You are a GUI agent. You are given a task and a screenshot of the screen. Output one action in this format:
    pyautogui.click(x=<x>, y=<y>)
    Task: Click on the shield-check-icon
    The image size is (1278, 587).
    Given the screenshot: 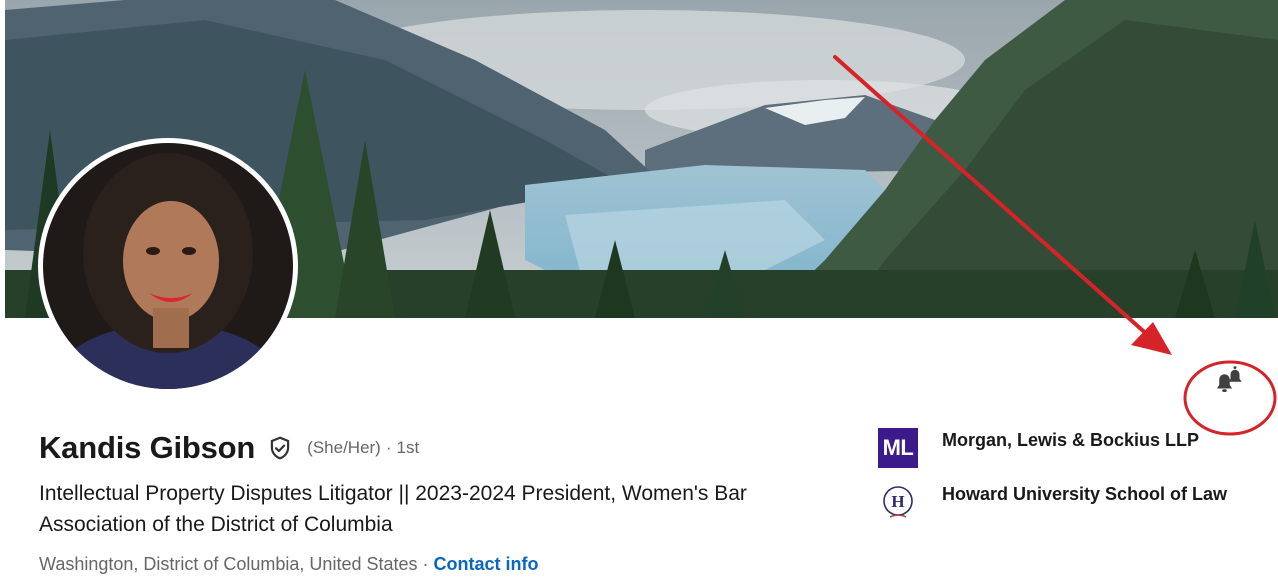 What is the action you would take?
    pyautogui.click(x=280, y=448)
    